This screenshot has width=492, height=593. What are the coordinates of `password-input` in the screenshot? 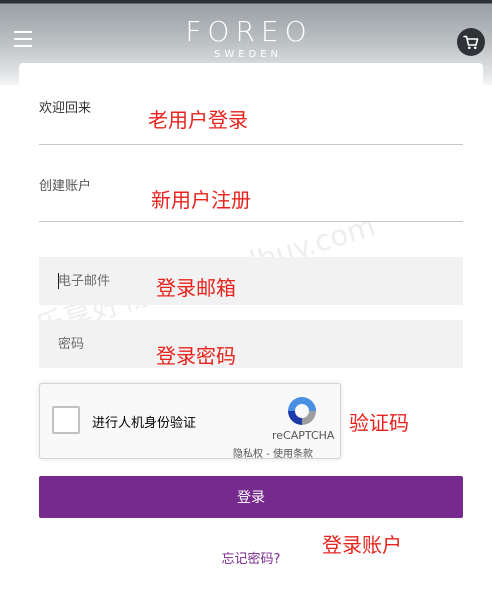 It's located at (251, 344).